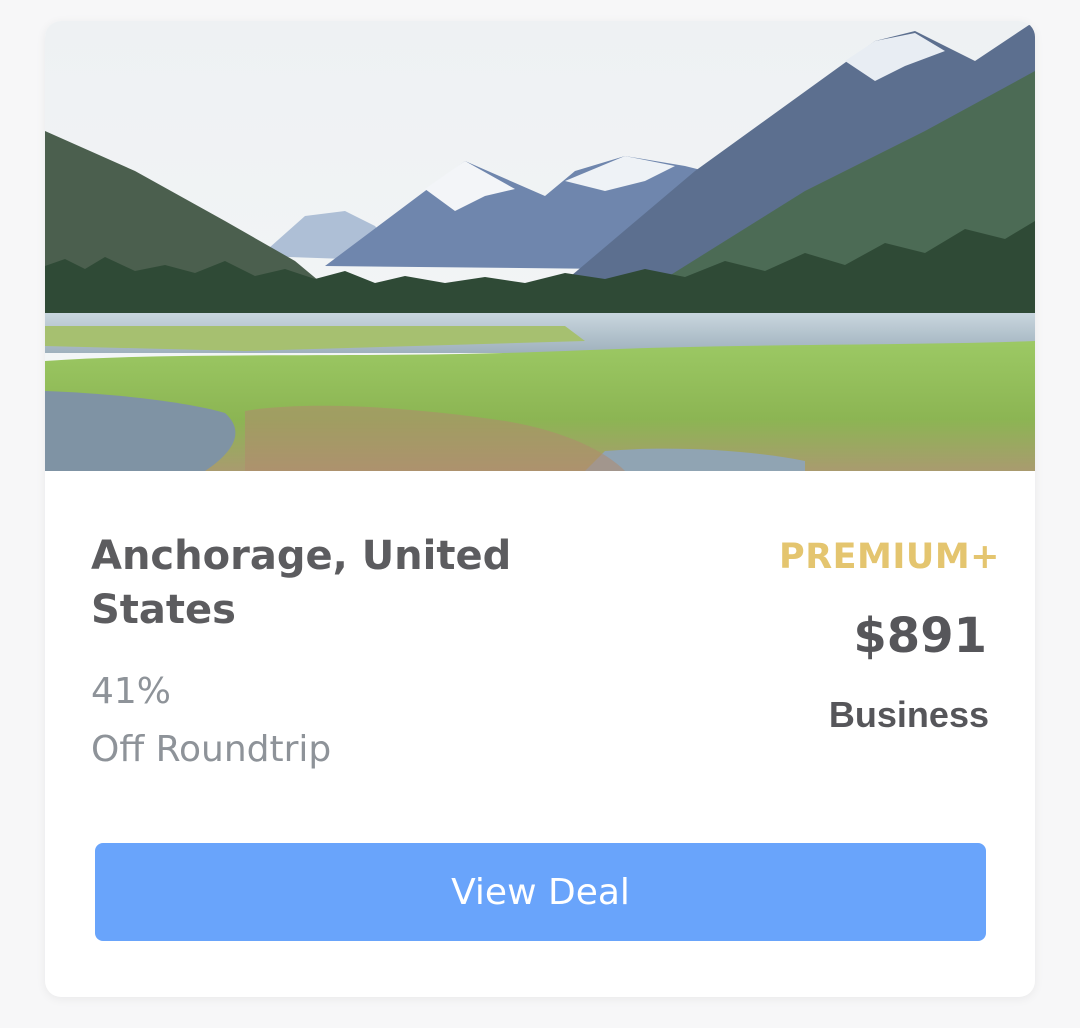 This screenshot has width=1080, height=1028. What do you see at coordinates (131, 691) in the screenshot?
I see `discount-percent: 41%` at bounding box center [131, 691].